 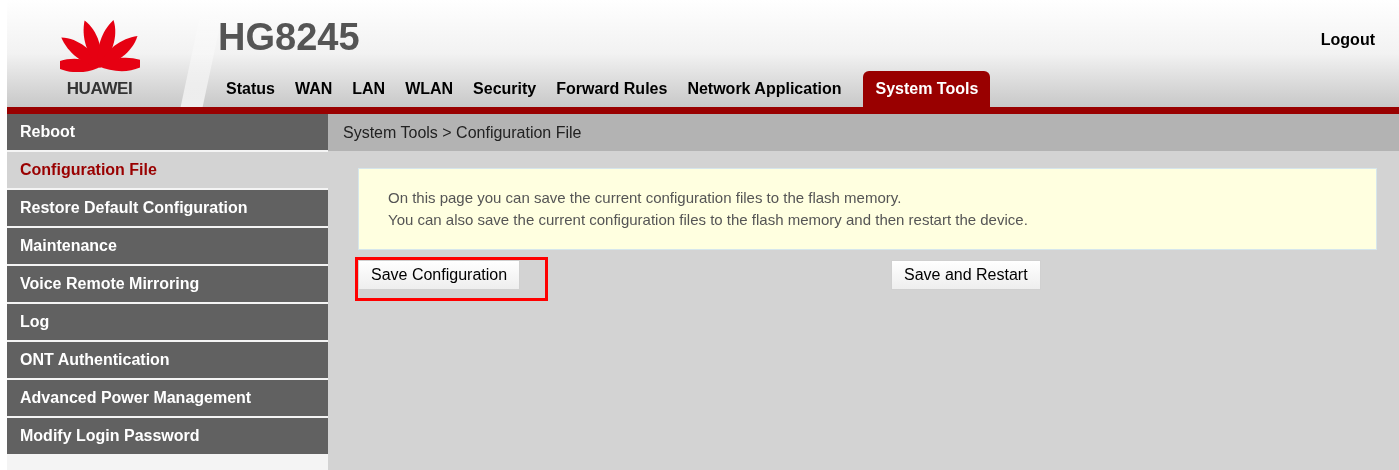 I want to click on nav-tab: System Tools, so click(x=927, y=89).